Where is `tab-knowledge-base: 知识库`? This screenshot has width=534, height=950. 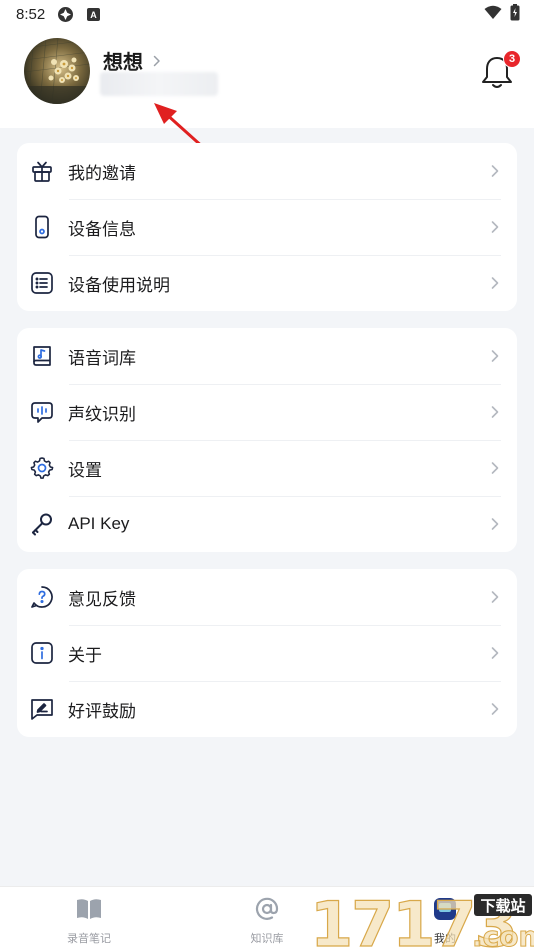
tab-knowledge-base: 知识库 is located at coordinates (267, 921).